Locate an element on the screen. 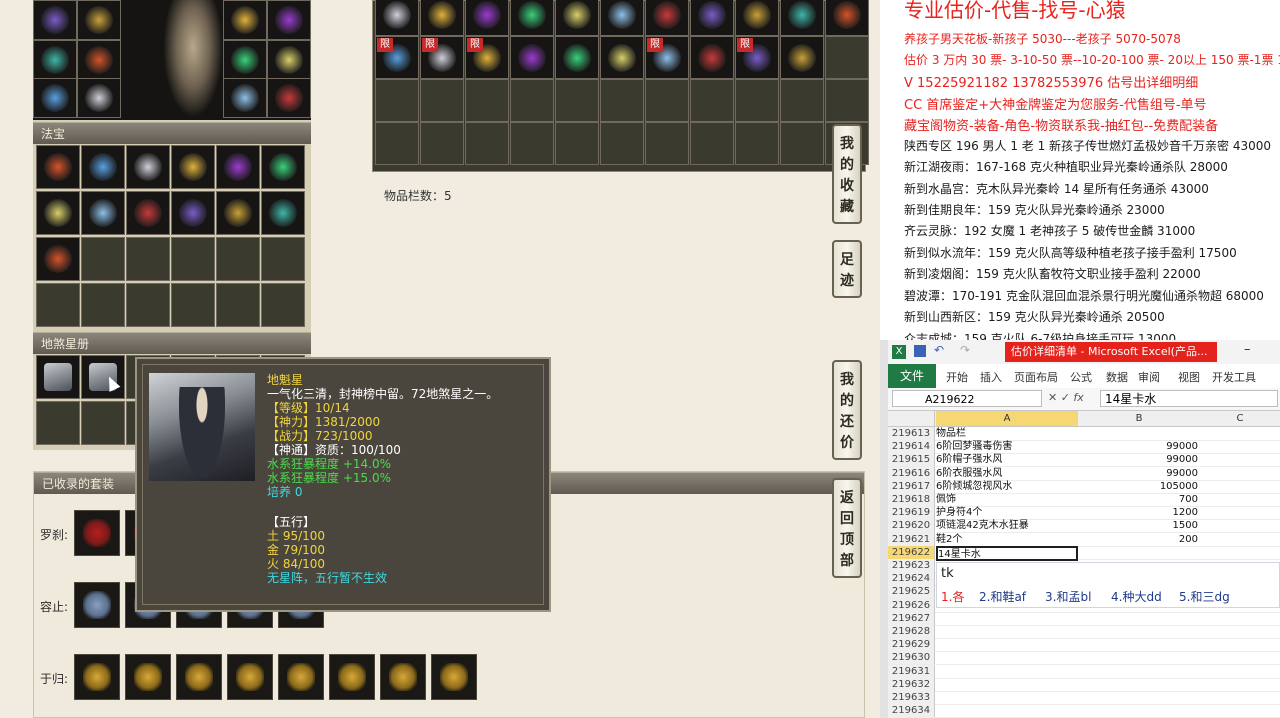 Image resolution: width=1280 pixels, height=718 pixels. row-number: 219613 is located at coordinates (911, 433).